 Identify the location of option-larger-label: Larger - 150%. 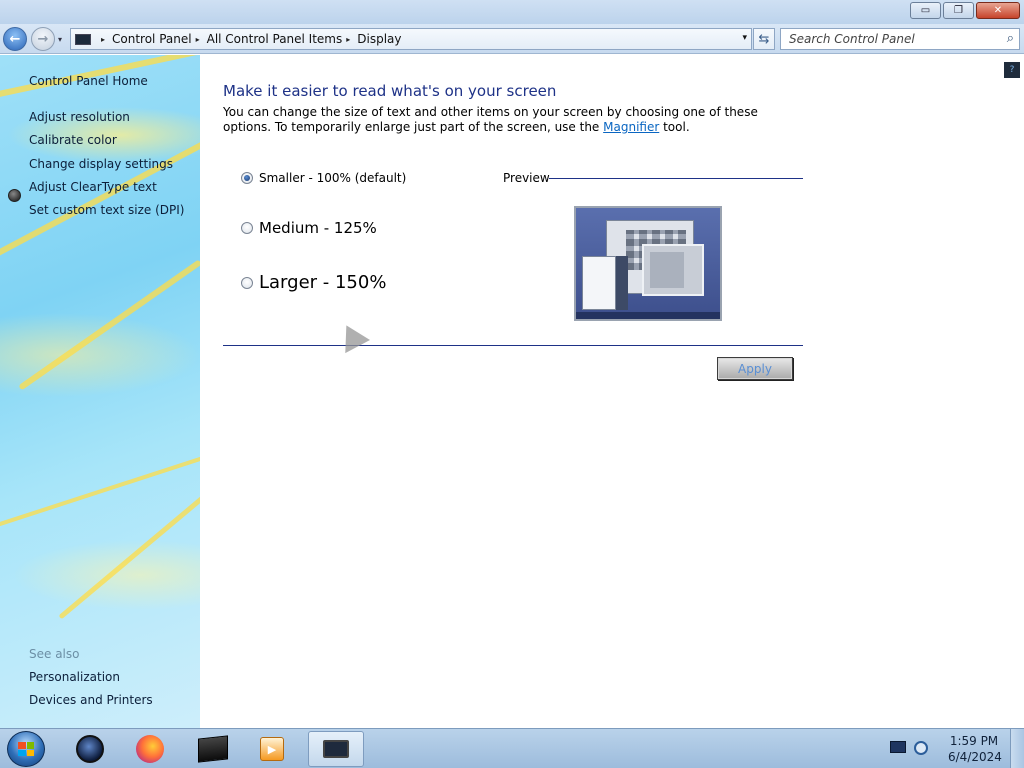
(323, 282).